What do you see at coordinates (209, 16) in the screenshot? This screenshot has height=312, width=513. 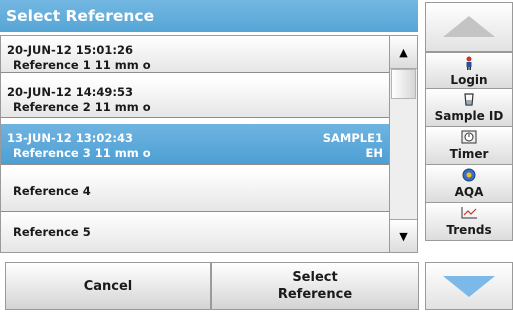 I see `page-title: Select Reference` at bounding box center [209, 16].